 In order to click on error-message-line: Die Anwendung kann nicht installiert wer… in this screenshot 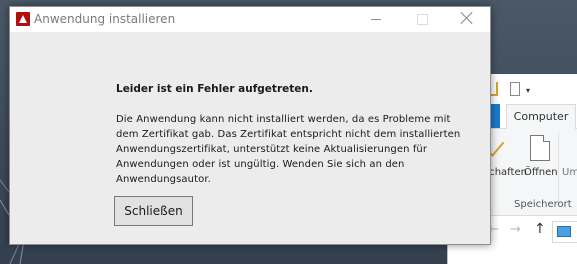, I will do `click(283, 119)`.